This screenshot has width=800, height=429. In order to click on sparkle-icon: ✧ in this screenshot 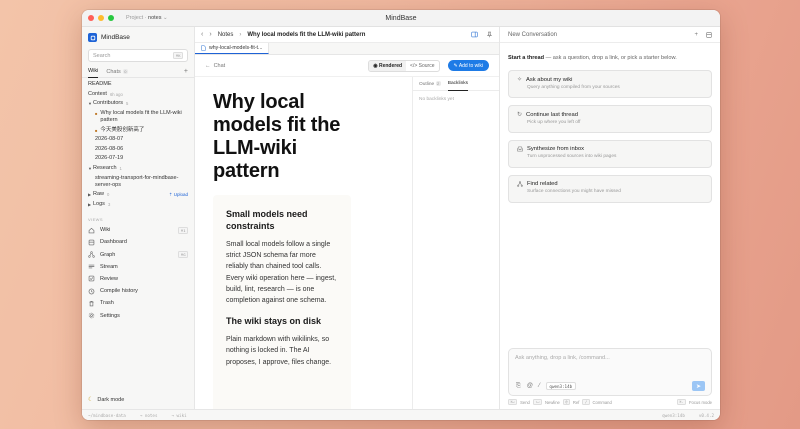, I will do `click(520, 80)`.